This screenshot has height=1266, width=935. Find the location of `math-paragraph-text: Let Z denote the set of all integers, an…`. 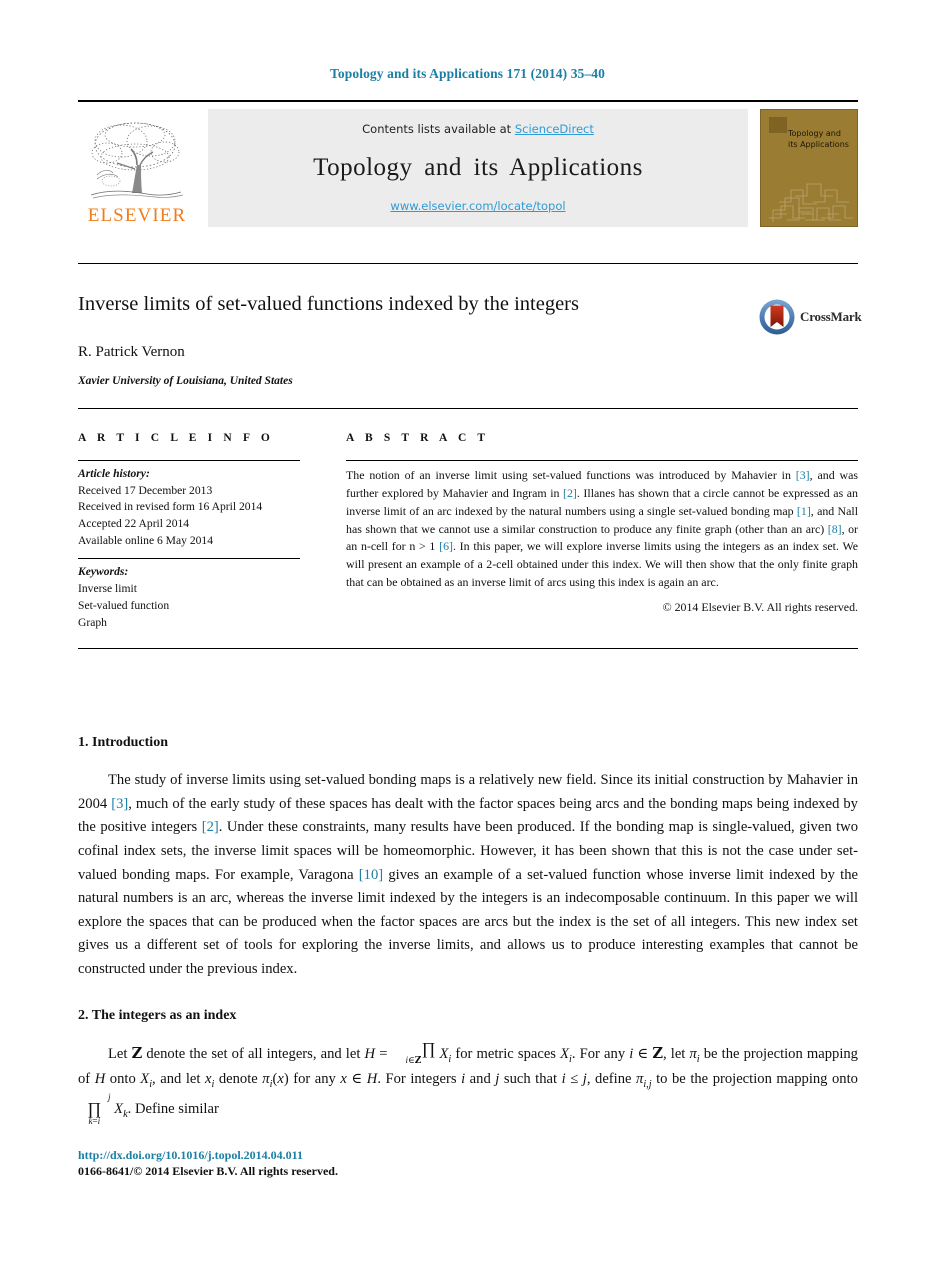

math-paragraph-text: Let Z denote the set of all integers, an… is located at coordinates (468, 1082).